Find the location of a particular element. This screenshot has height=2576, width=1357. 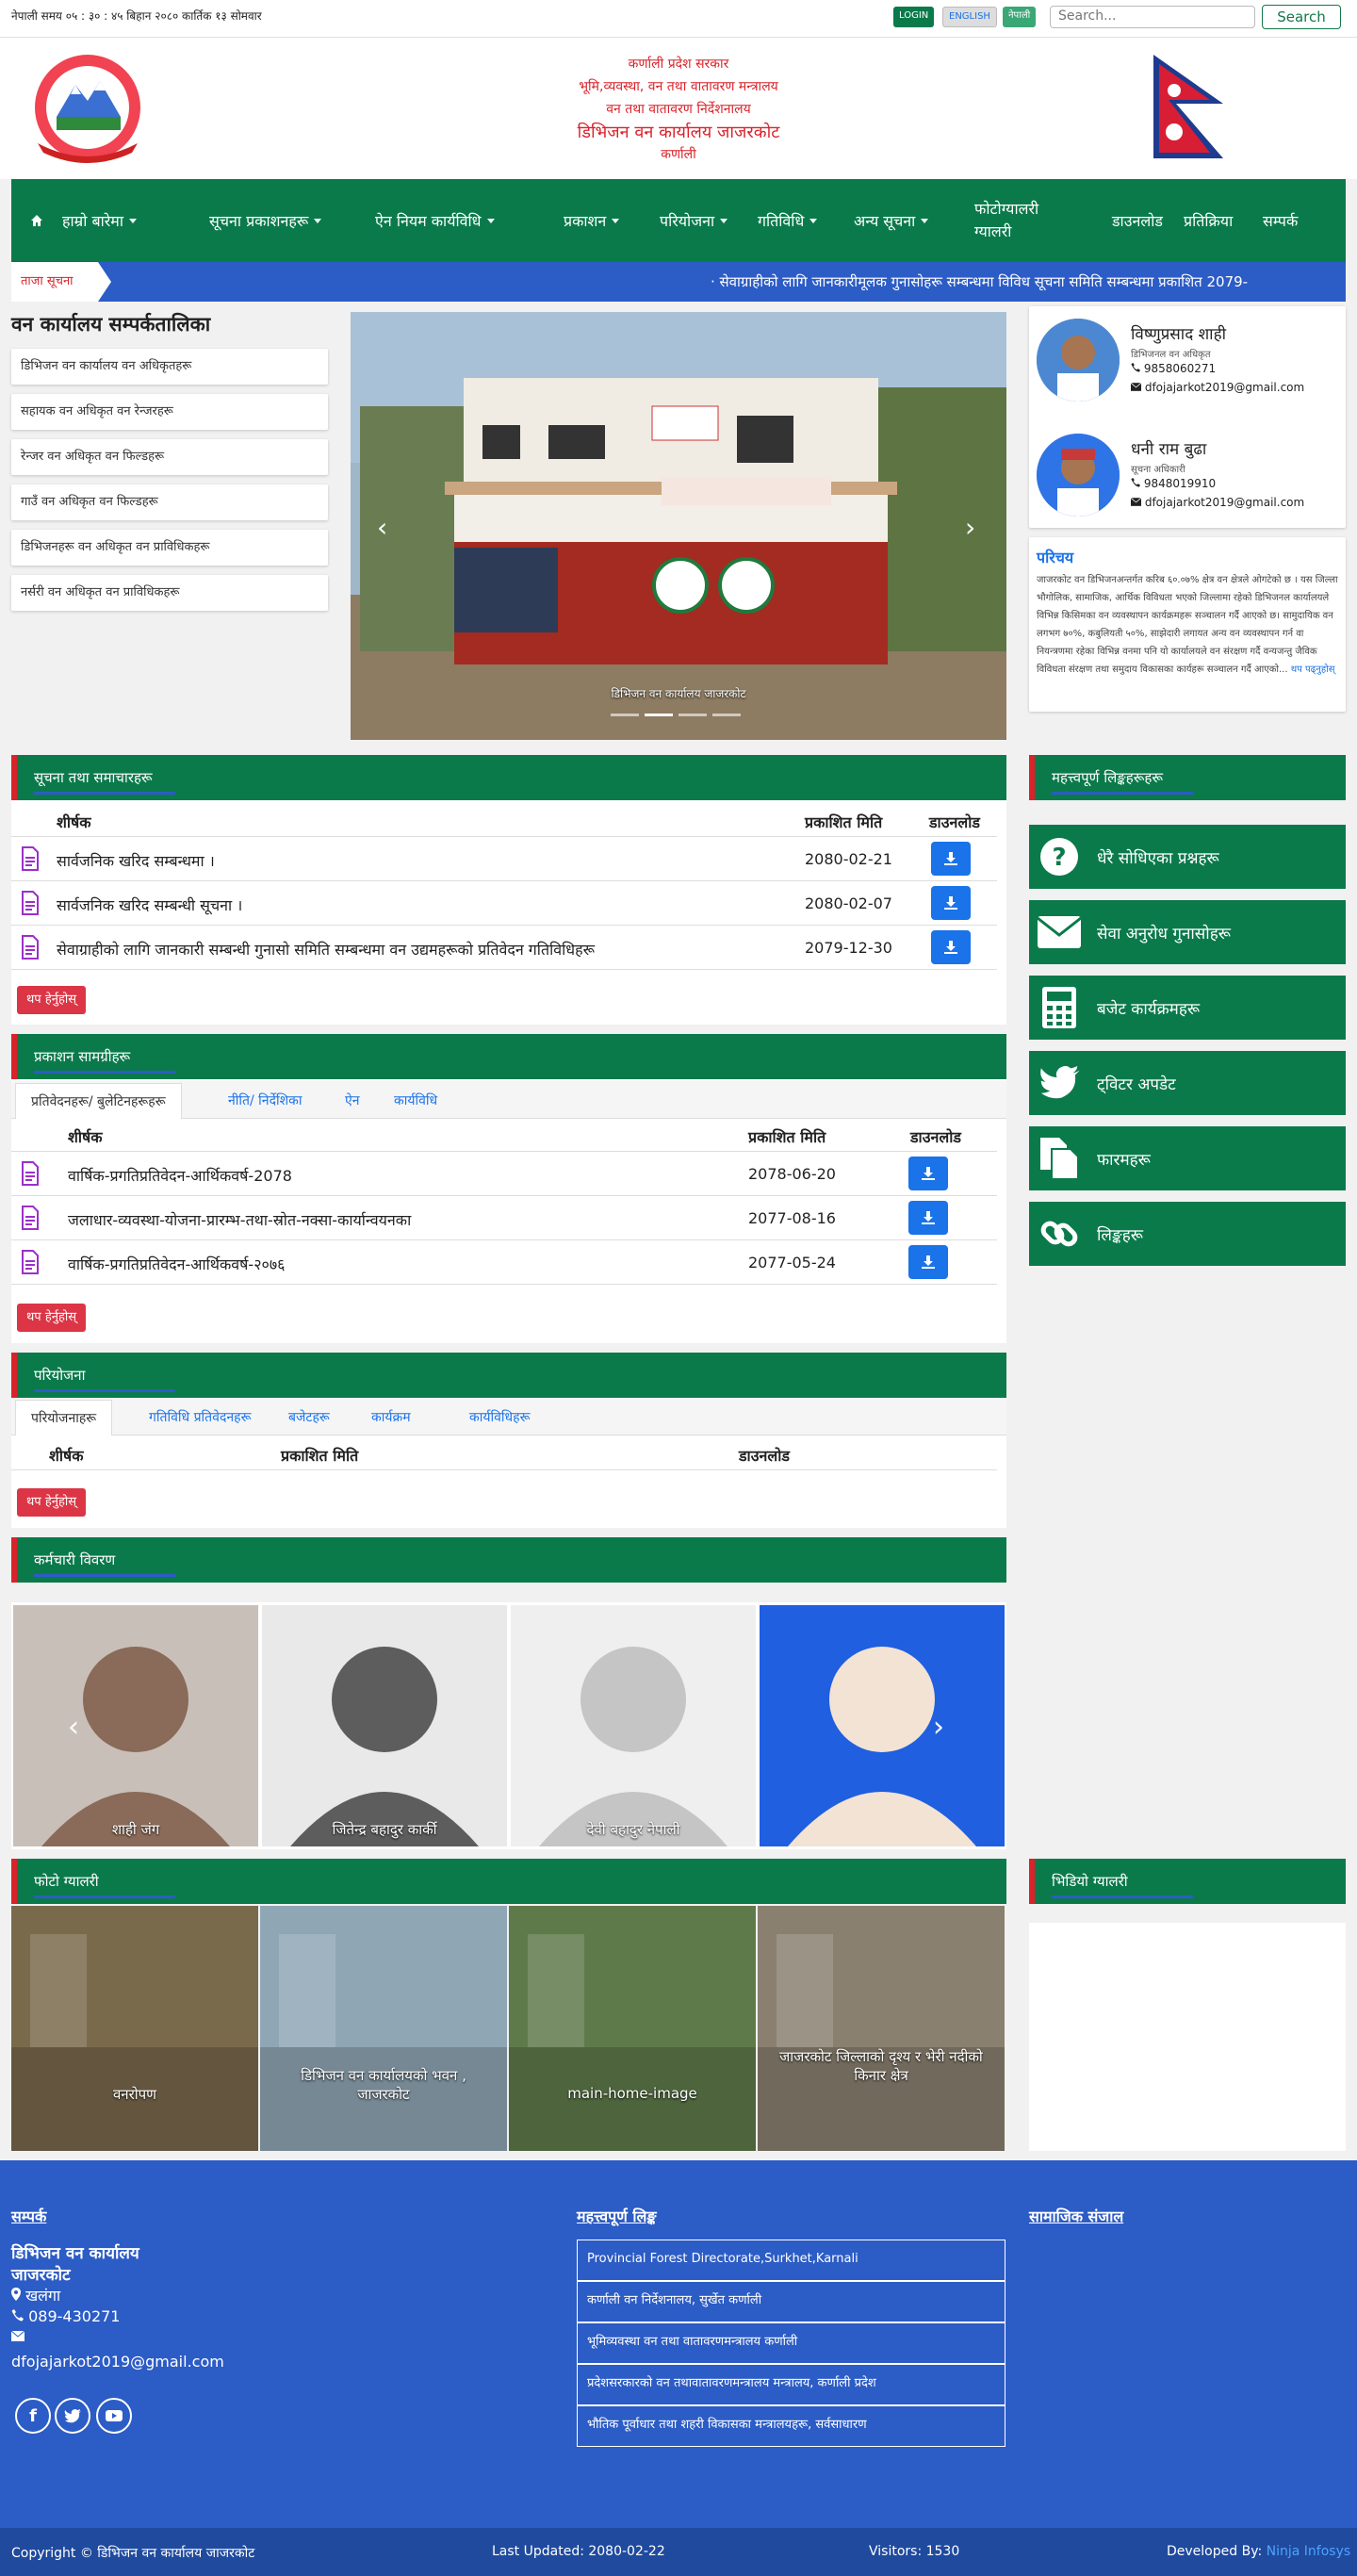

quick-link-question: ? धेरै सोधिएका प्रश्नहरू is located at coordinates (1187, 857).